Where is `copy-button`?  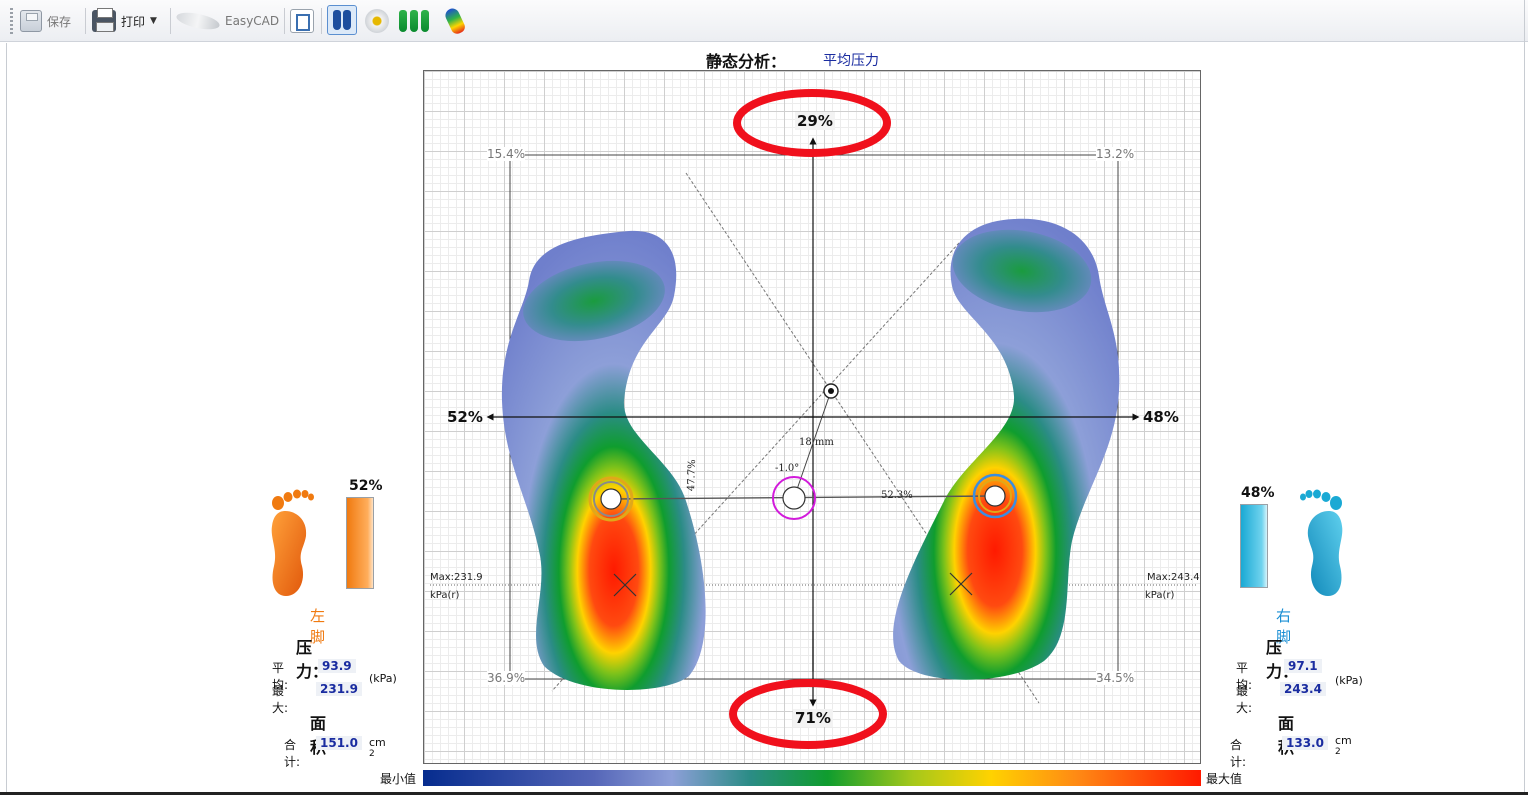
copy-button is located at coordinates (302, 21).